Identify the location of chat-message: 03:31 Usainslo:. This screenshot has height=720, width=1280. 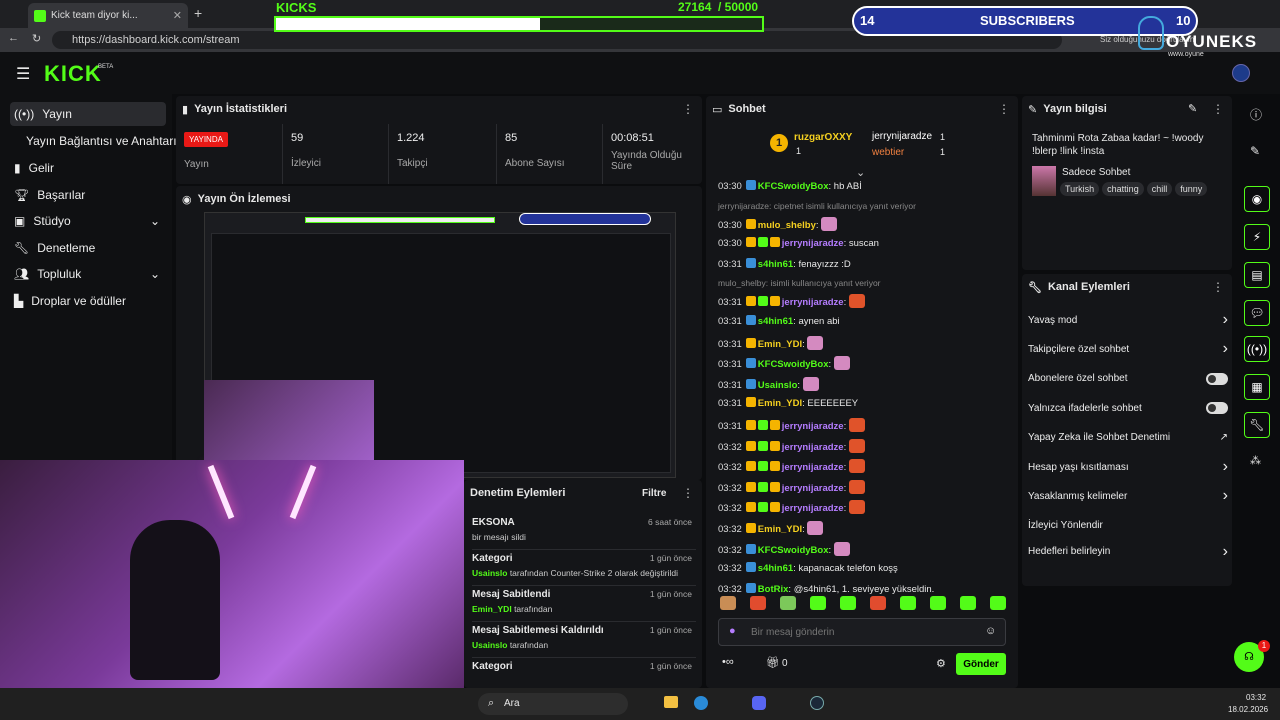
(768, 383).